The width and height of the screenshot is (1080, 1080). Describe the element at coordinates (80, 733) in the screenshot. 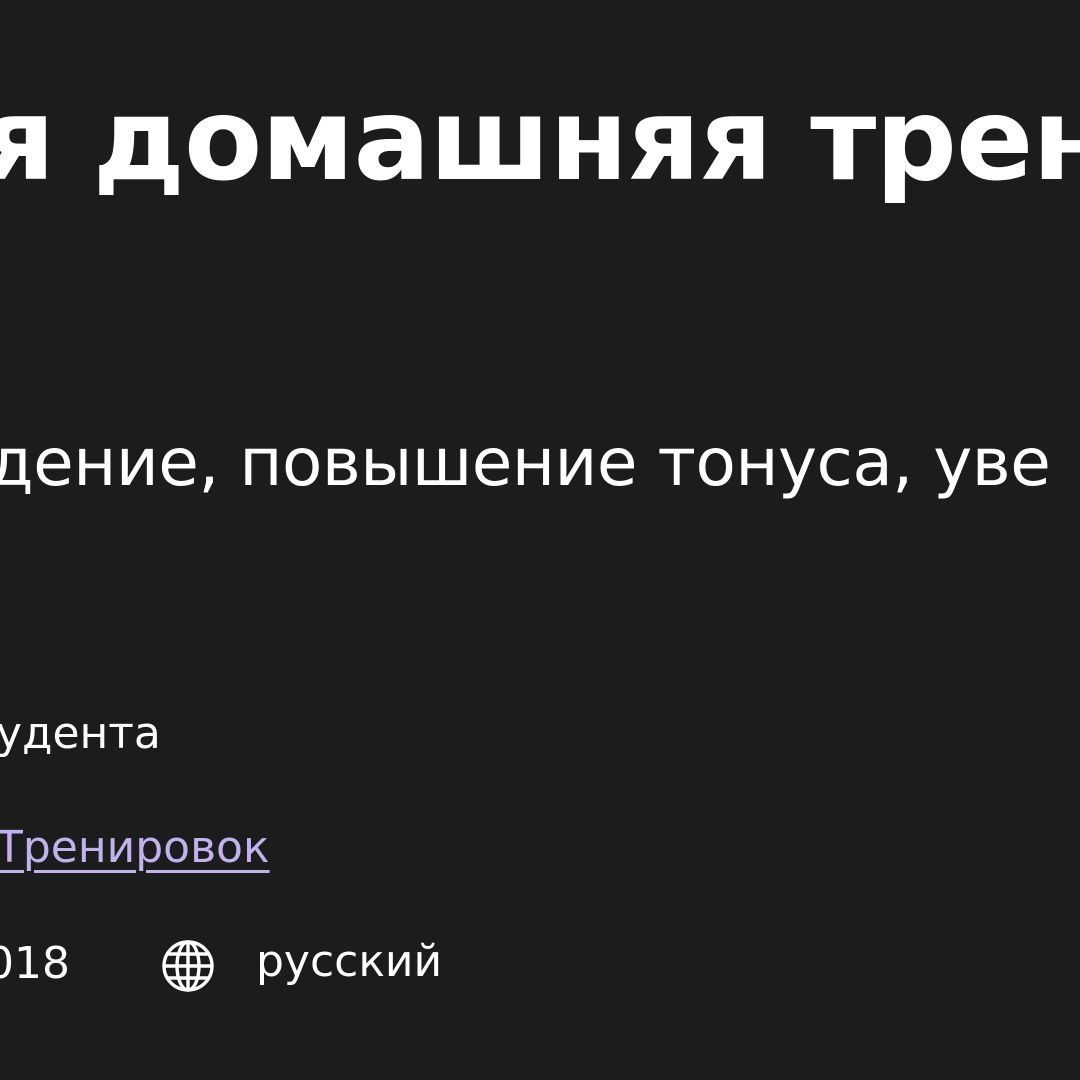

I see `students-count-text: удента` at that location.